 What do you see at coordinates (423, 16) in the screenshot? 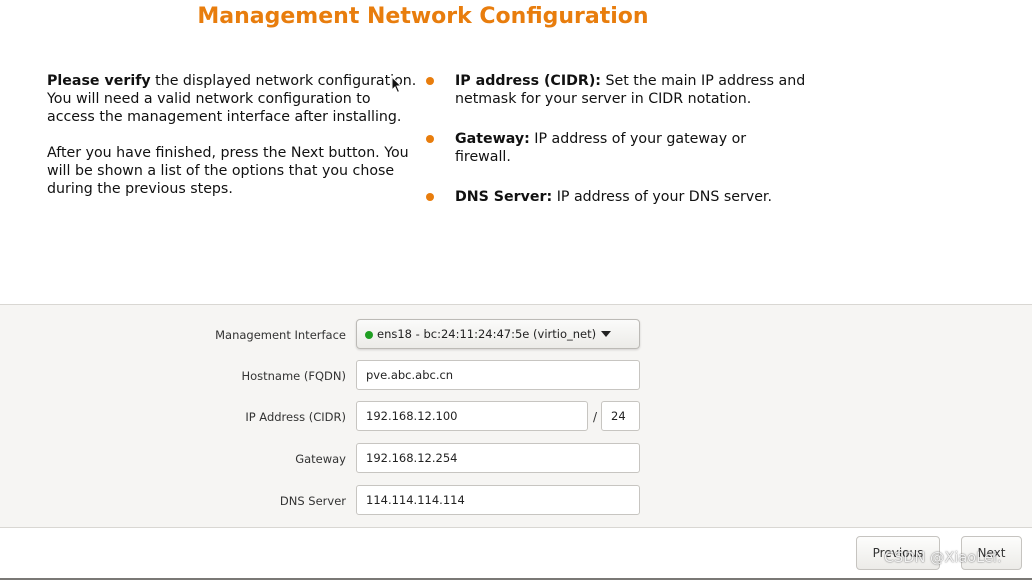
I see `page-title: Management Network Configuration` at bounding box center [423, 16].